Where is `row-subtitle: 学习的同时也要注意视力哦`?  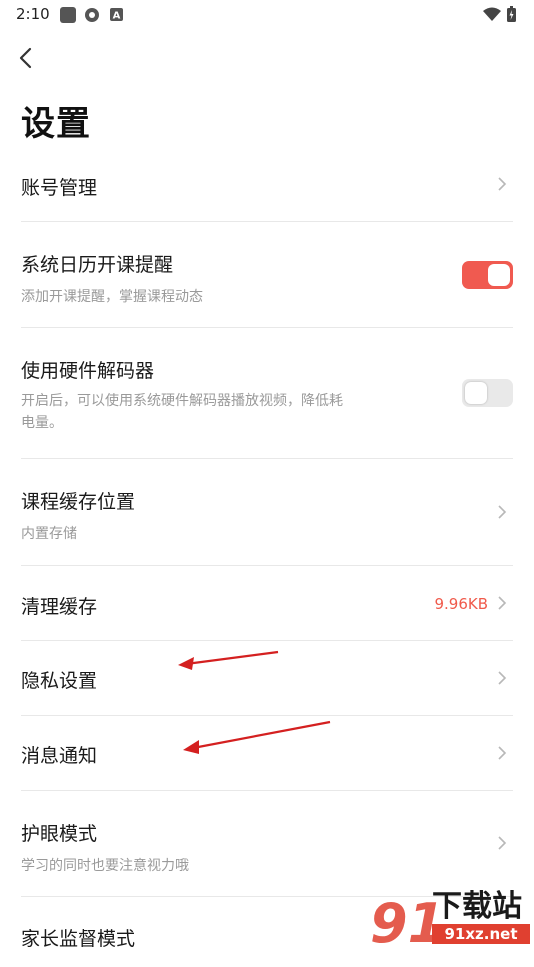
row-subtitle: 学习的同时也要注意视力哦 is located at coordinates (105, 866).